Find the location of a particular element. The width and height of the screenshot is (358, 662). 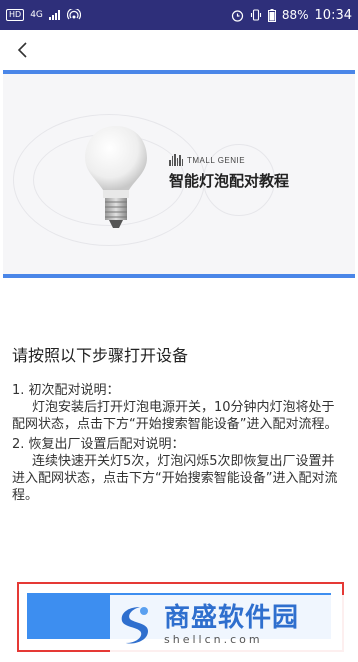

status-bar-right: 88% 10:34 is located at coordinates (291, 15).